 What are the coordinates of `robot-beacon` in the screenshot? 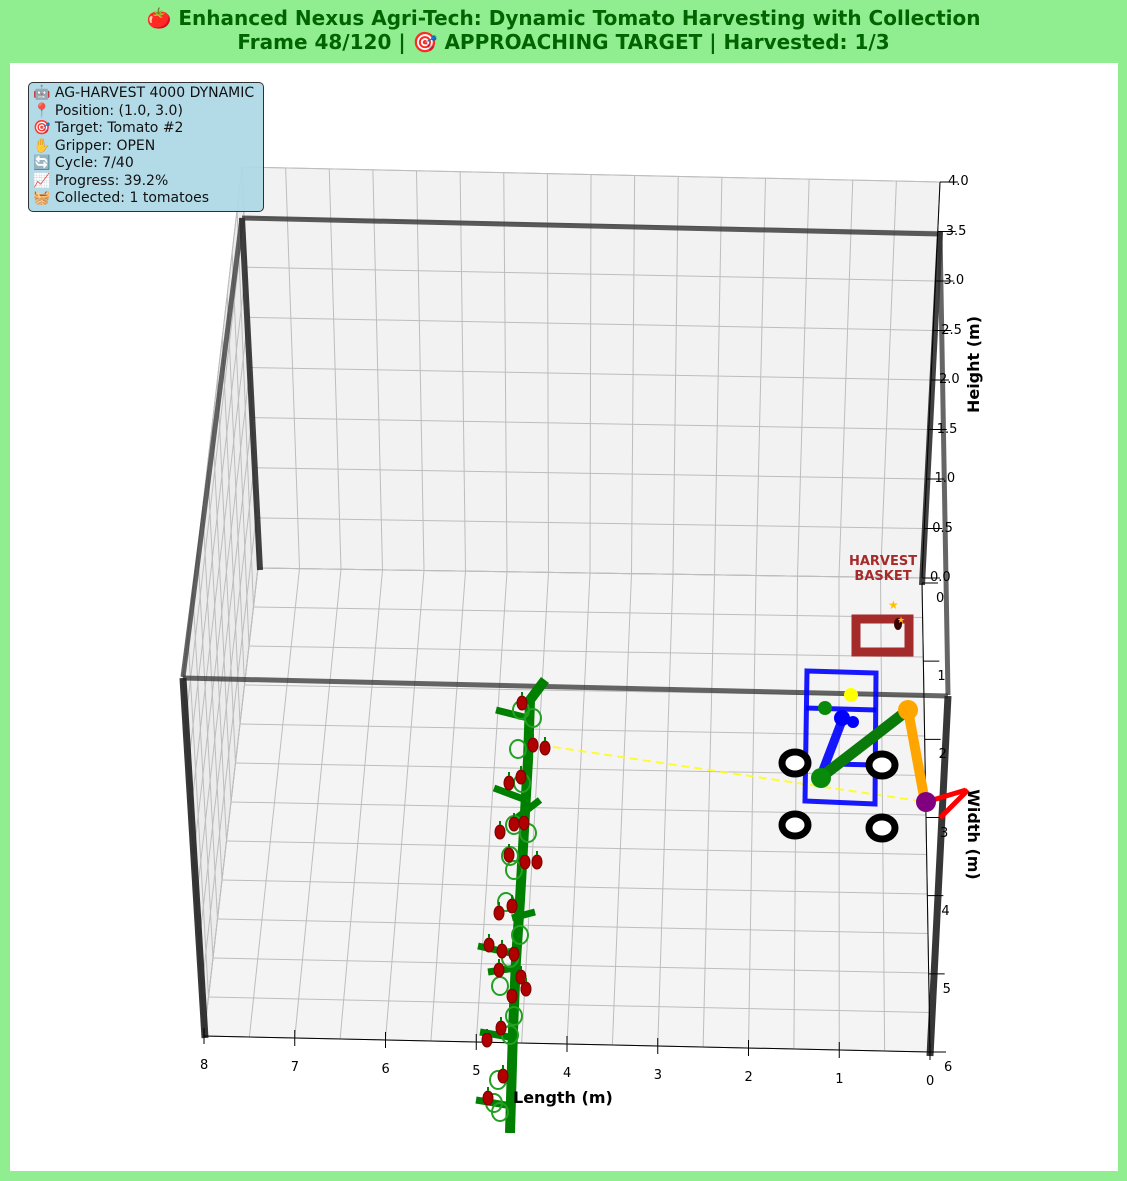 It's located at (851, 695).